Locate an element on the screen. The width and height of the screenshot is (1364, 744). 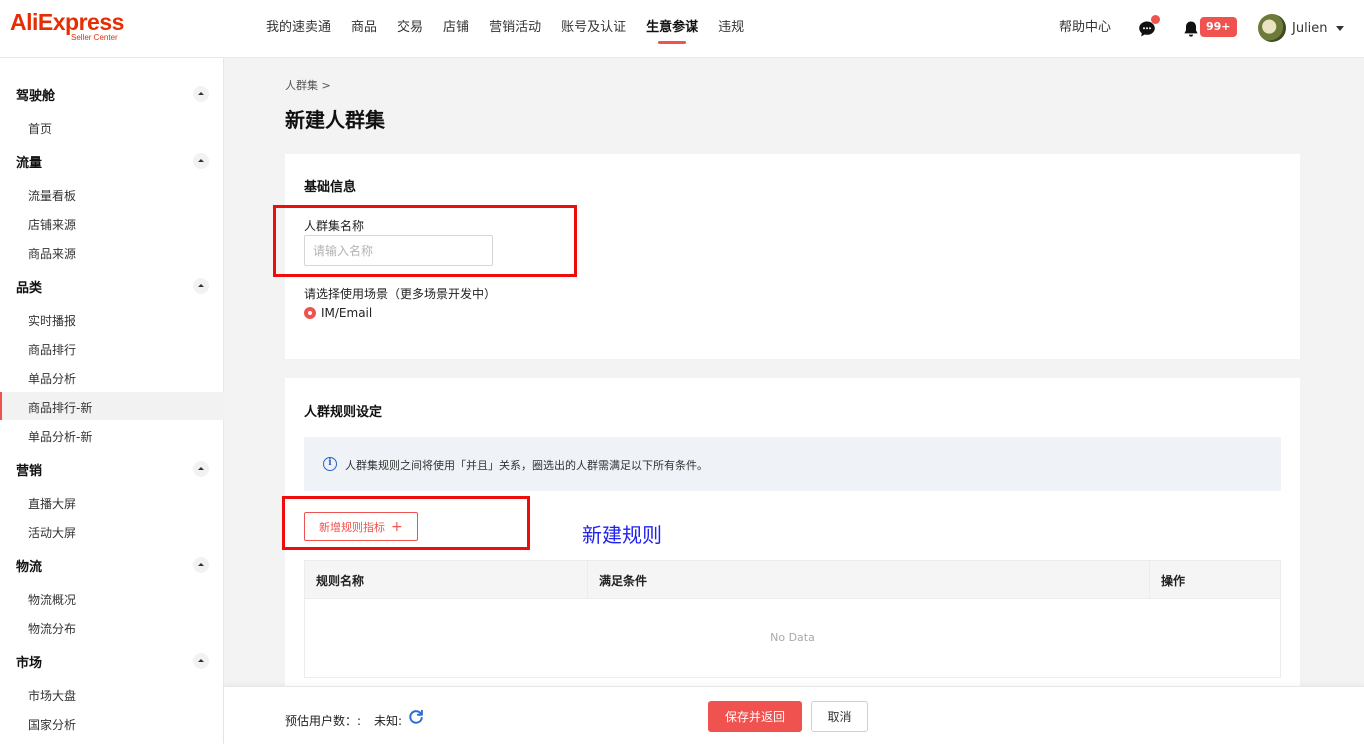
sidebar-section-title: 品类 is located at coordinates (29, 288).